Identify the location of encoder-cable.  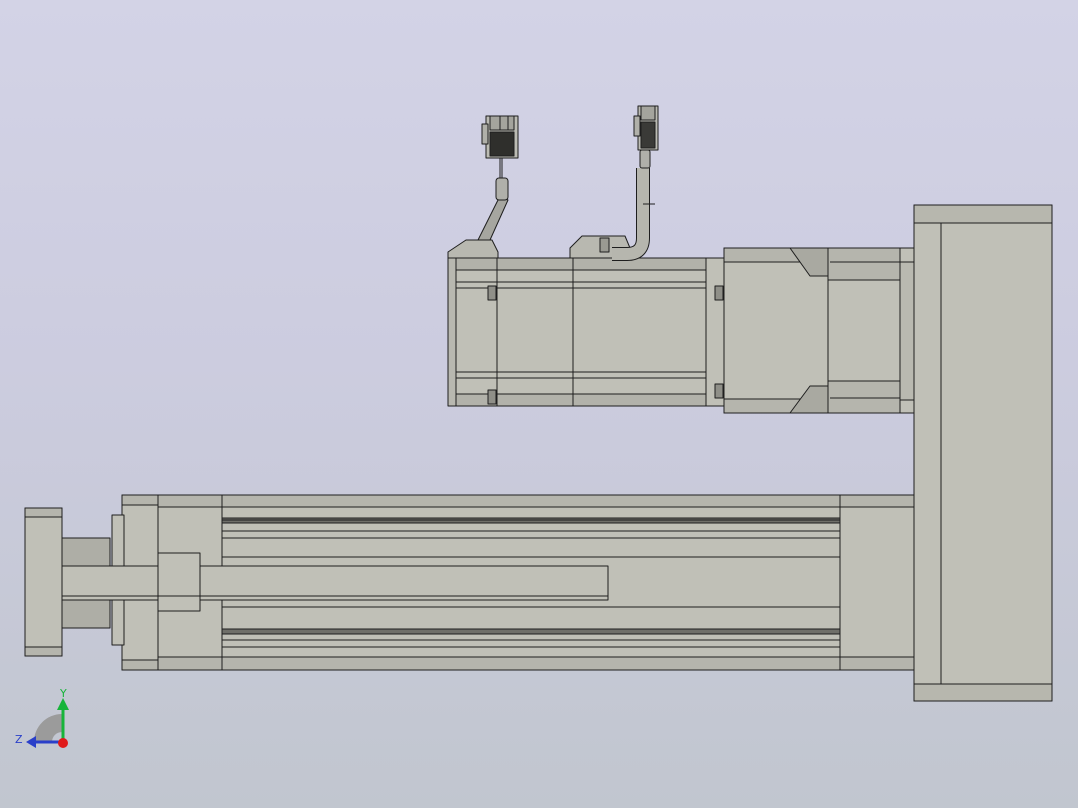
(493, 199).